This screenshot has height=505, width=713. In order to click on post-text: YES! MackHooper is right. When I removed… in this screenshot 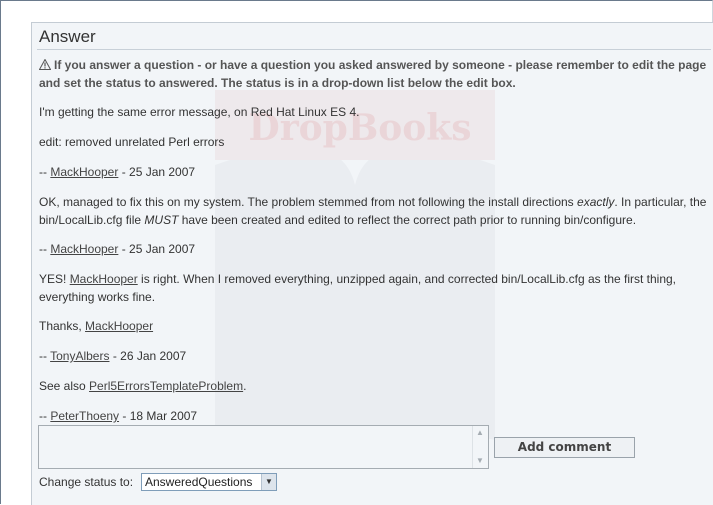, I will do `click(358, 288)`.